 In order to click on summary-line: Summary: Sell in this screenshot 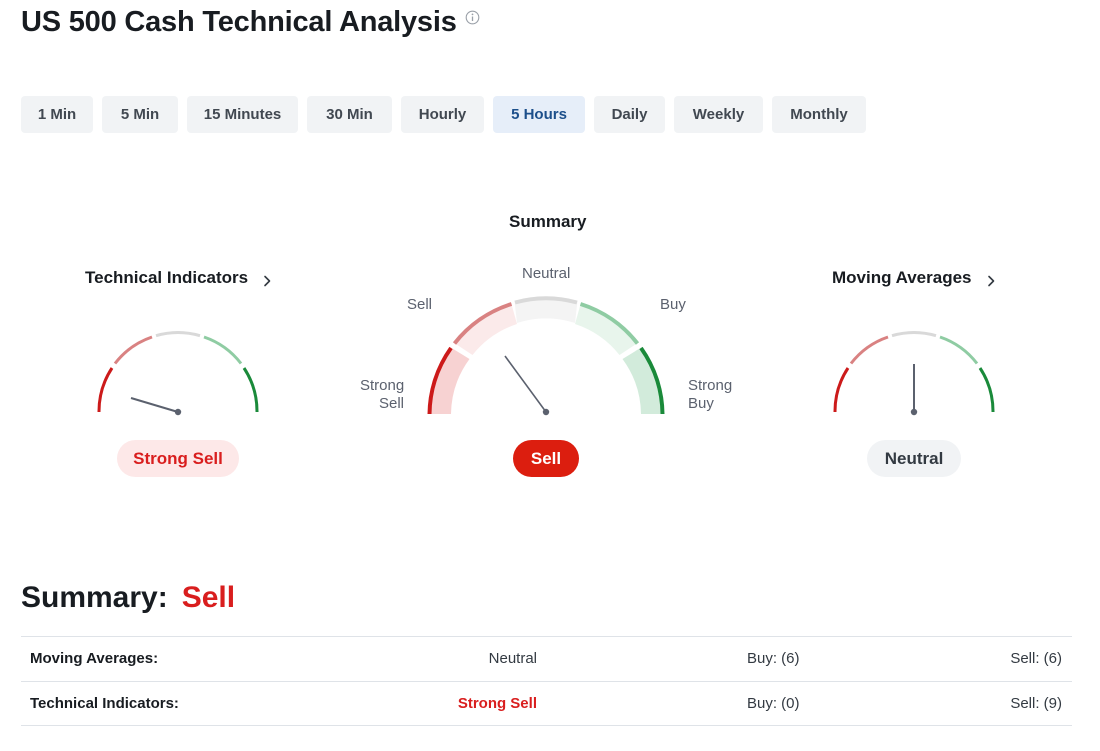, I will do `click(128, 598)`.